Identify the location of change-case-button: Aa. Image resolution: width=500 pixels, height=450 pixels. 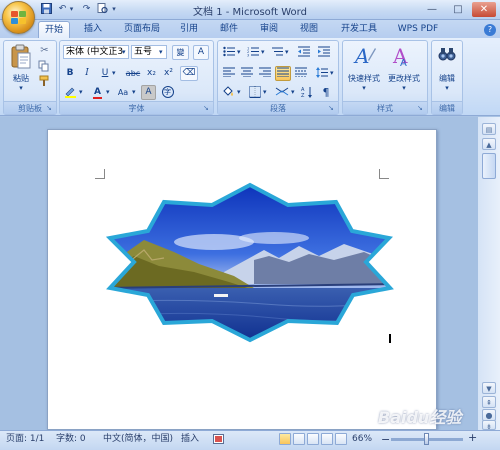
(123, 92).